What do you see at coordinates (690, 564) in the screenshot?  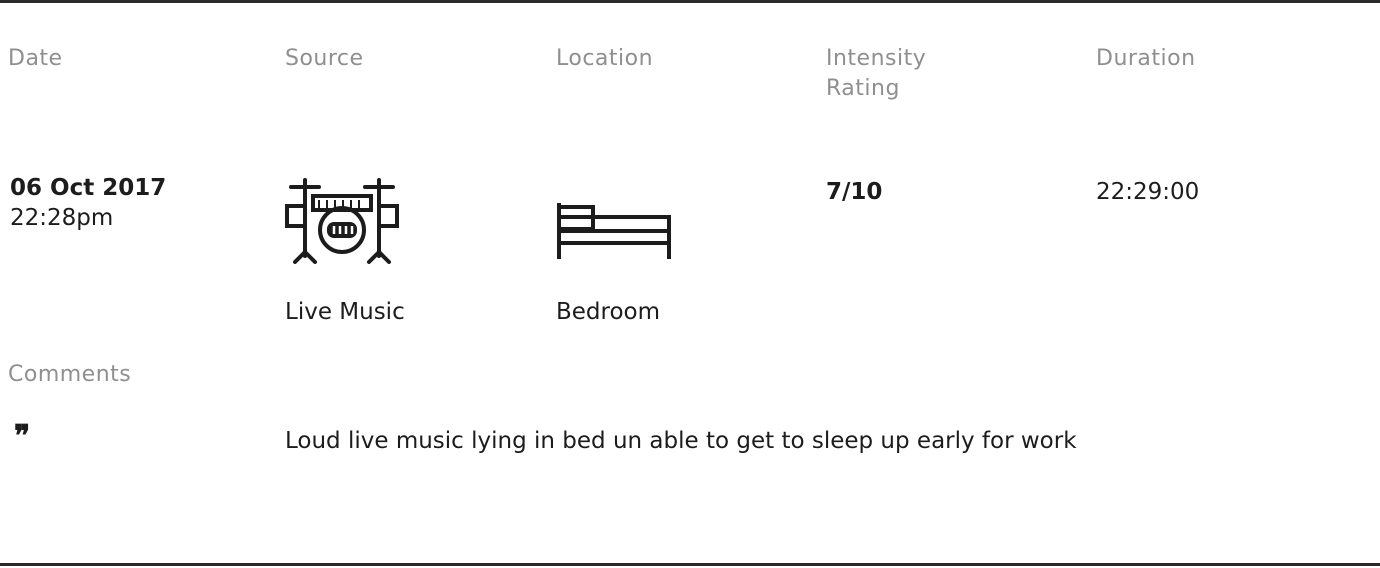 I see `bottom-divider` at bounding box center [690, 564].